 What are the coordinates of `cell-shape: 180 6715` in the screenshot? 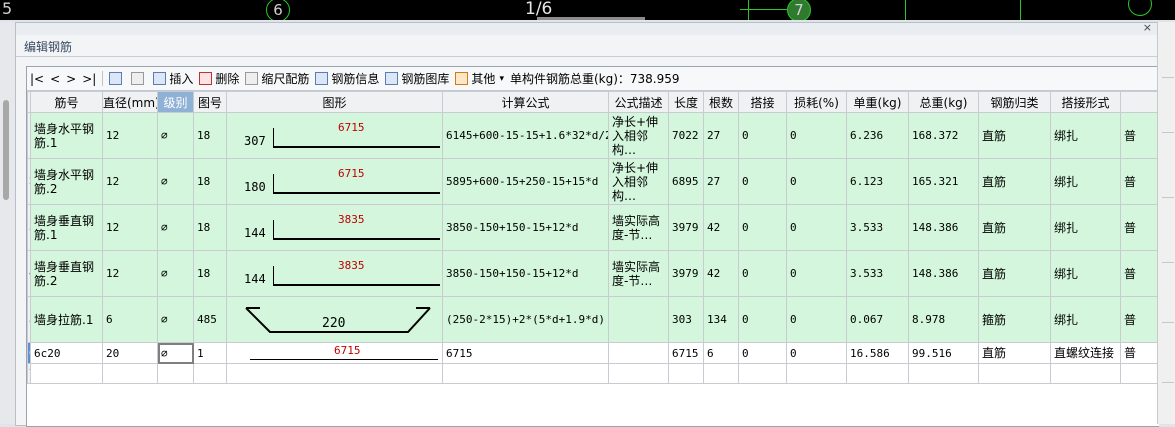 It's located at (334, 181).